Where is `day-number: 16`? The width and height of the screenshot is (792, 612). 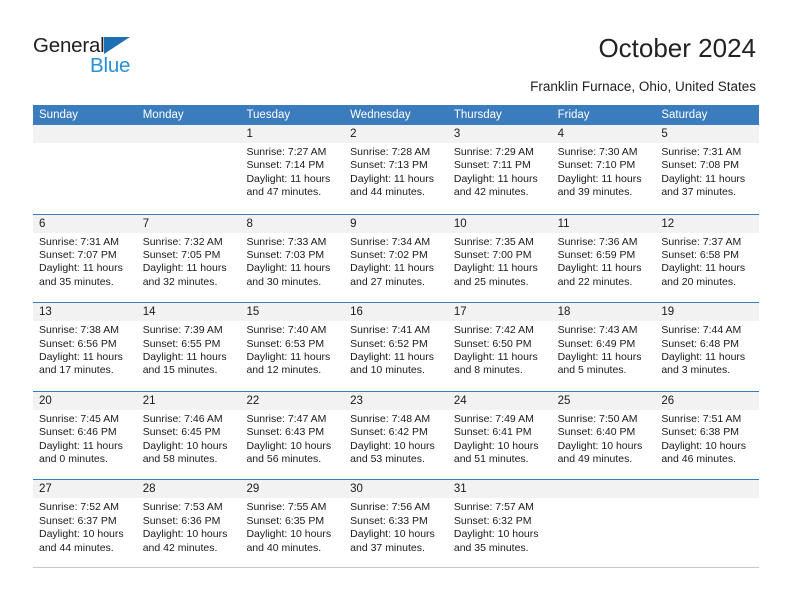 day-number: 16 is located at coordinates (396, 312).